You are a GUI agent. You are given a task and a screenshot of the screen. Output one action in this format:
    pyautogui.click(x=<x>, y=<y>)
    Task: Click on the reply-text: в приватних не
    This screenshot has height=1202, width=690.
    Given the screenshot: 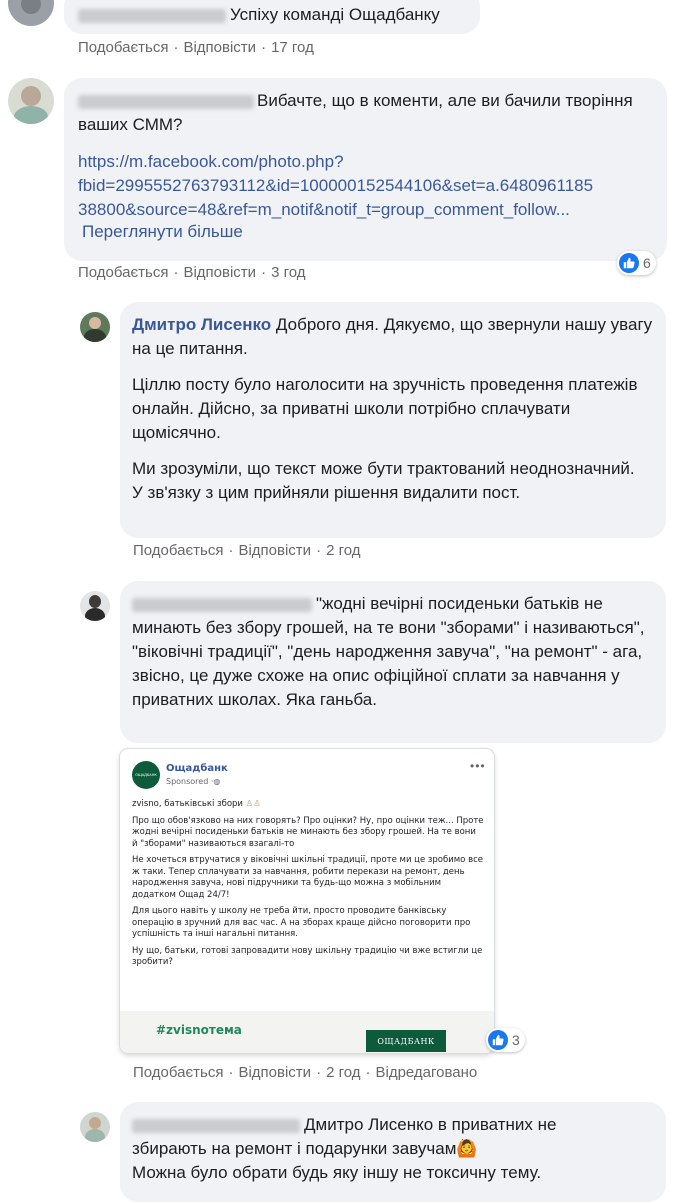 What is the action you would take?
    pyautogui.click(x=495, y=1124)
    